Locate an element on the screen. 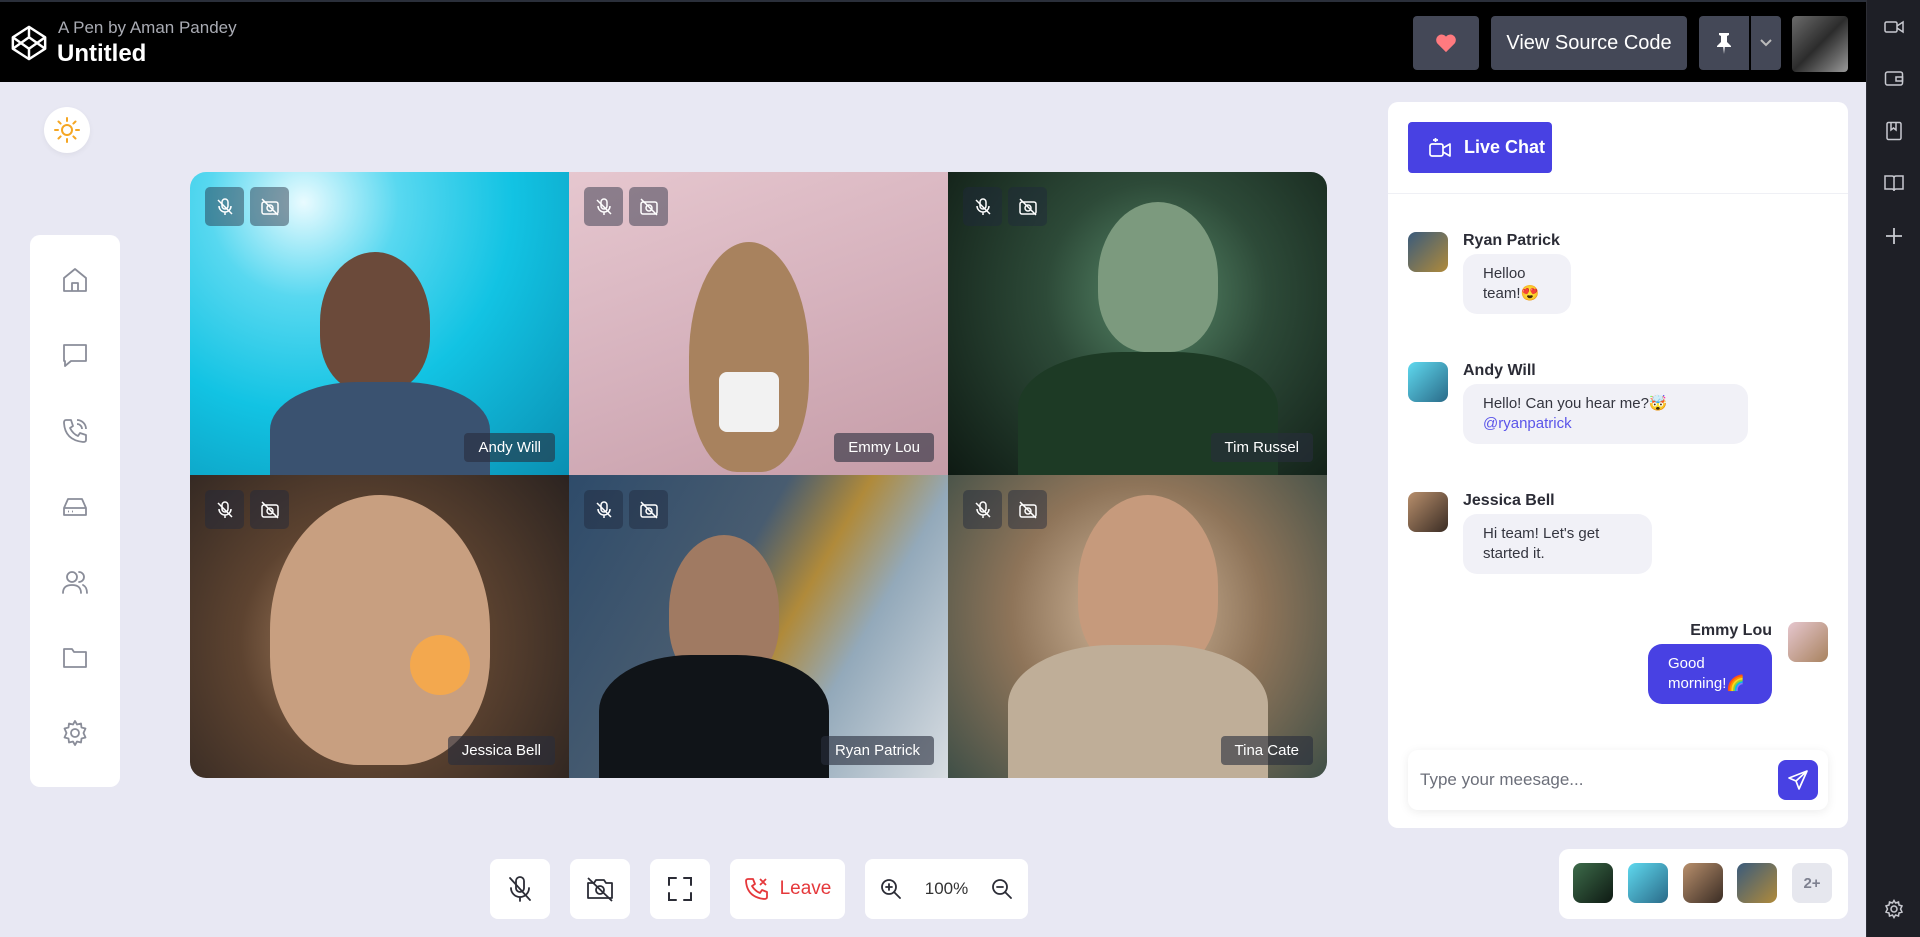 The width and height of the screenshot is (1920, 937). camera-toggle-button is located at coordinates (600, 889).